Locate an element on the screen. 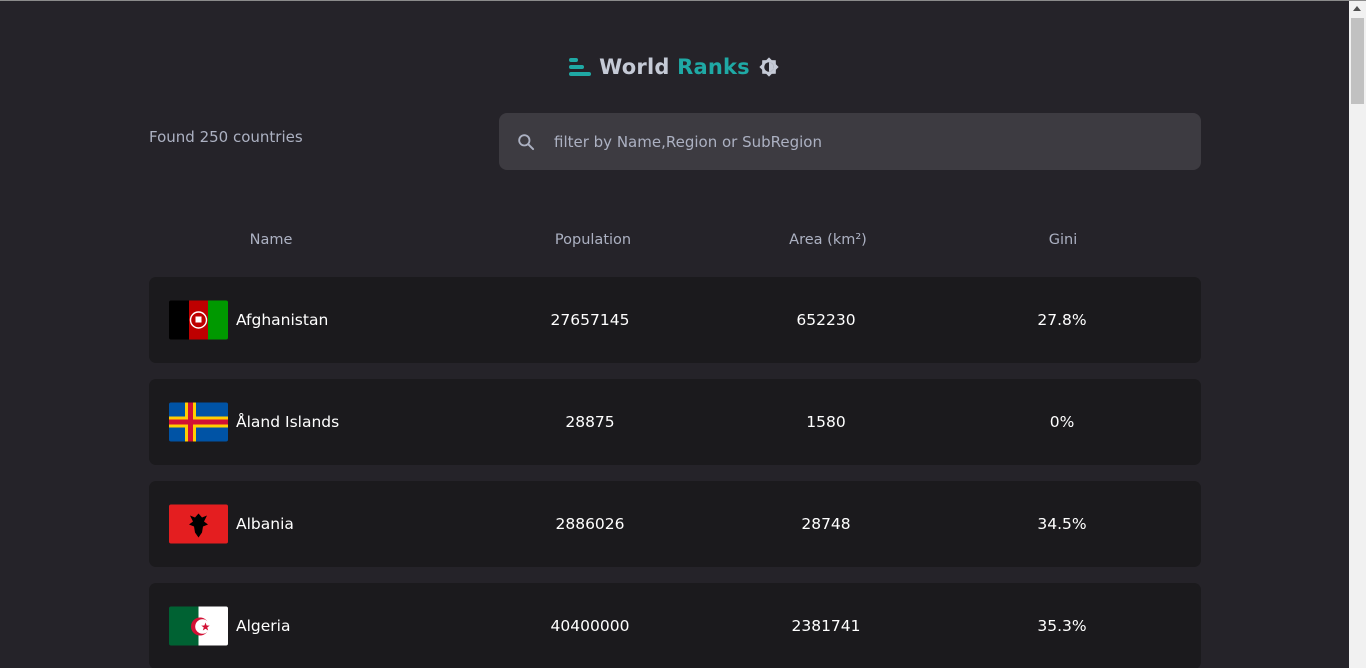  country-area: 652230 is located at coordinates (826, 320).